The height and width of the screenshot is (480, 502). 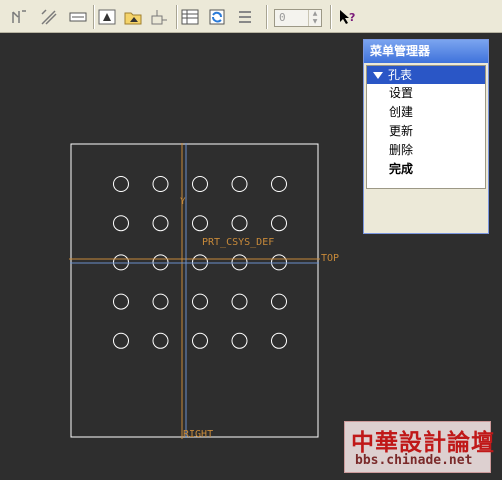 What do you see at coordinates (330, 258) in the screenshot?
I see `top-plane-label: TOP` at bounding box center [330, 258].